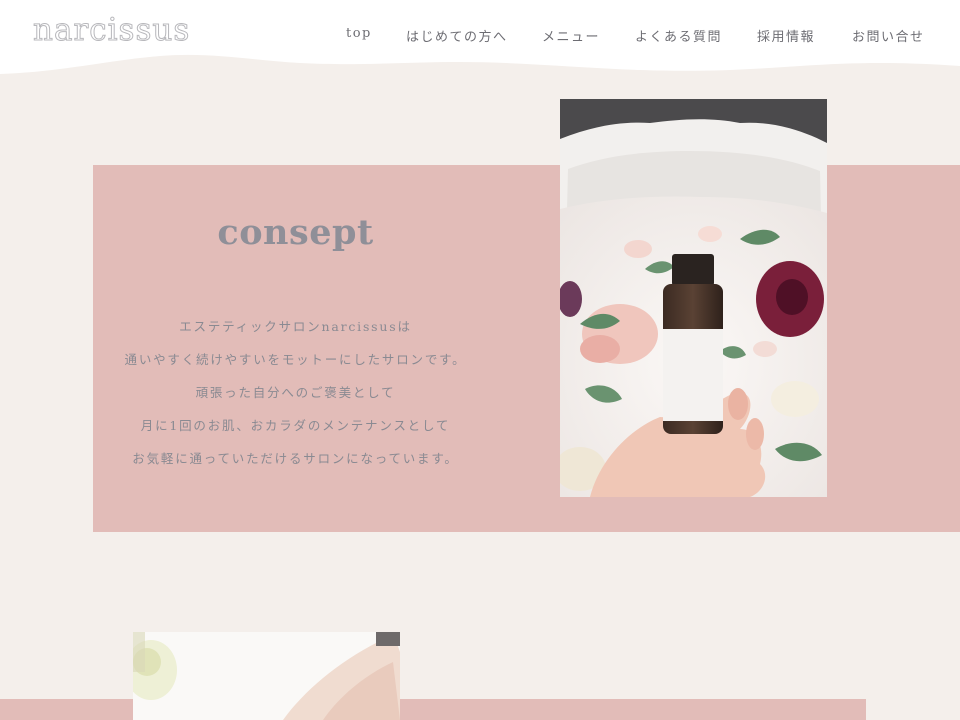 The height and width of the screenshot is (720, 960). Describe the element at coordinates (571, 35) in the screenshot. I see `nav-item-menu: メニュー` at that location.